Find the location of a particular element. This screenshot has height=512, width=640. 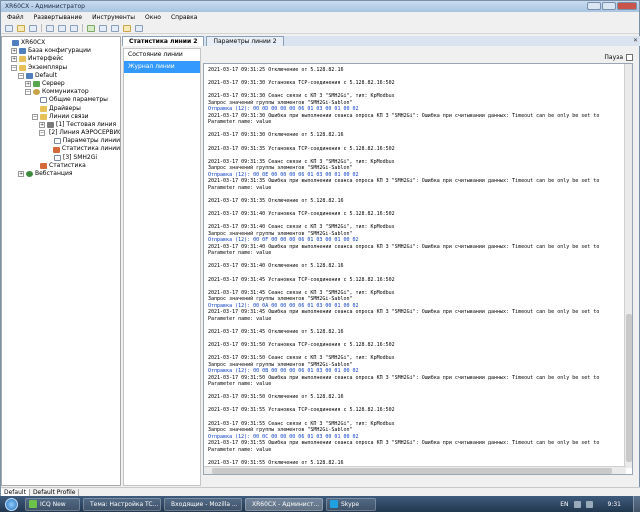

lines-icon is located at coordinates (43, 116).